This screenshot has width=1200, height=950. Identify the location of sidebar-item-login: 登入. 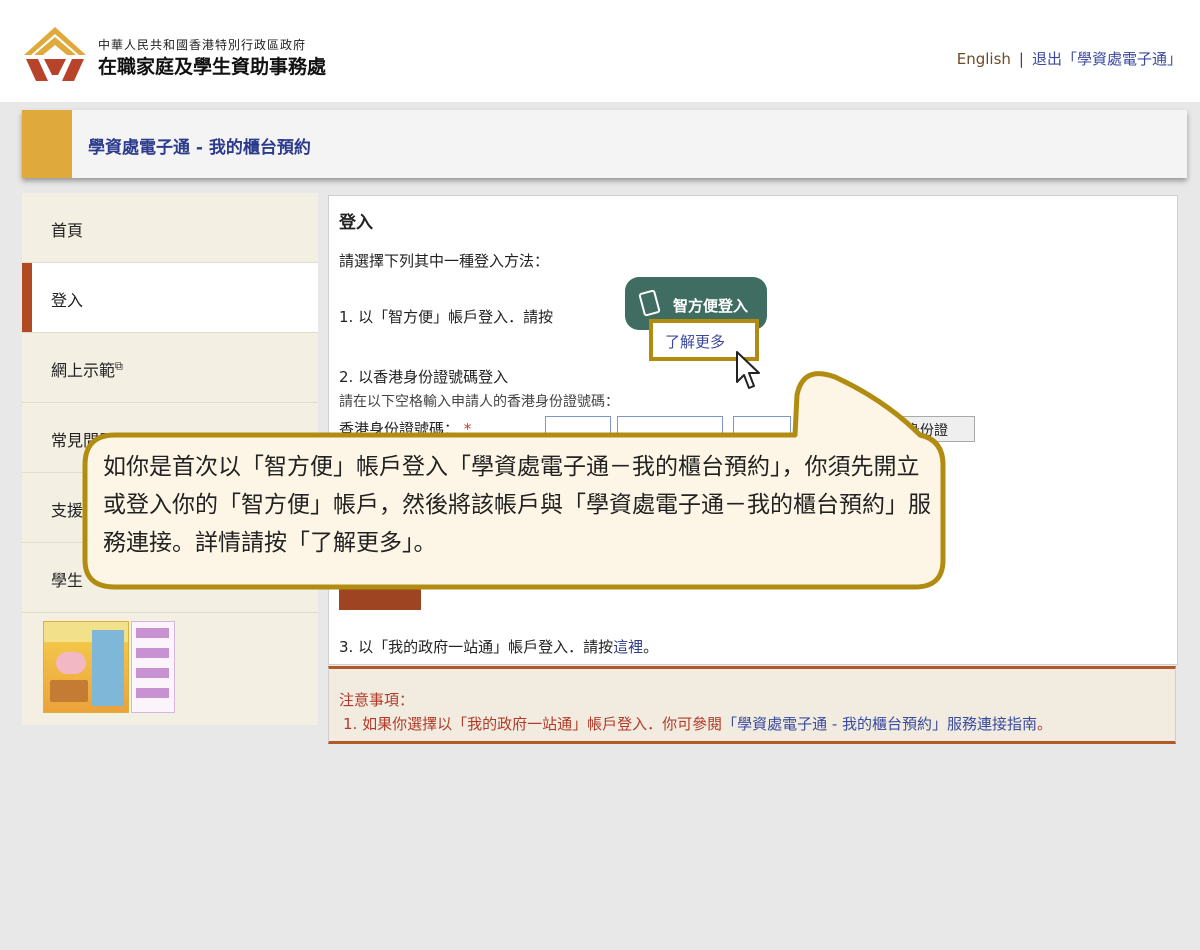
(170, 298).